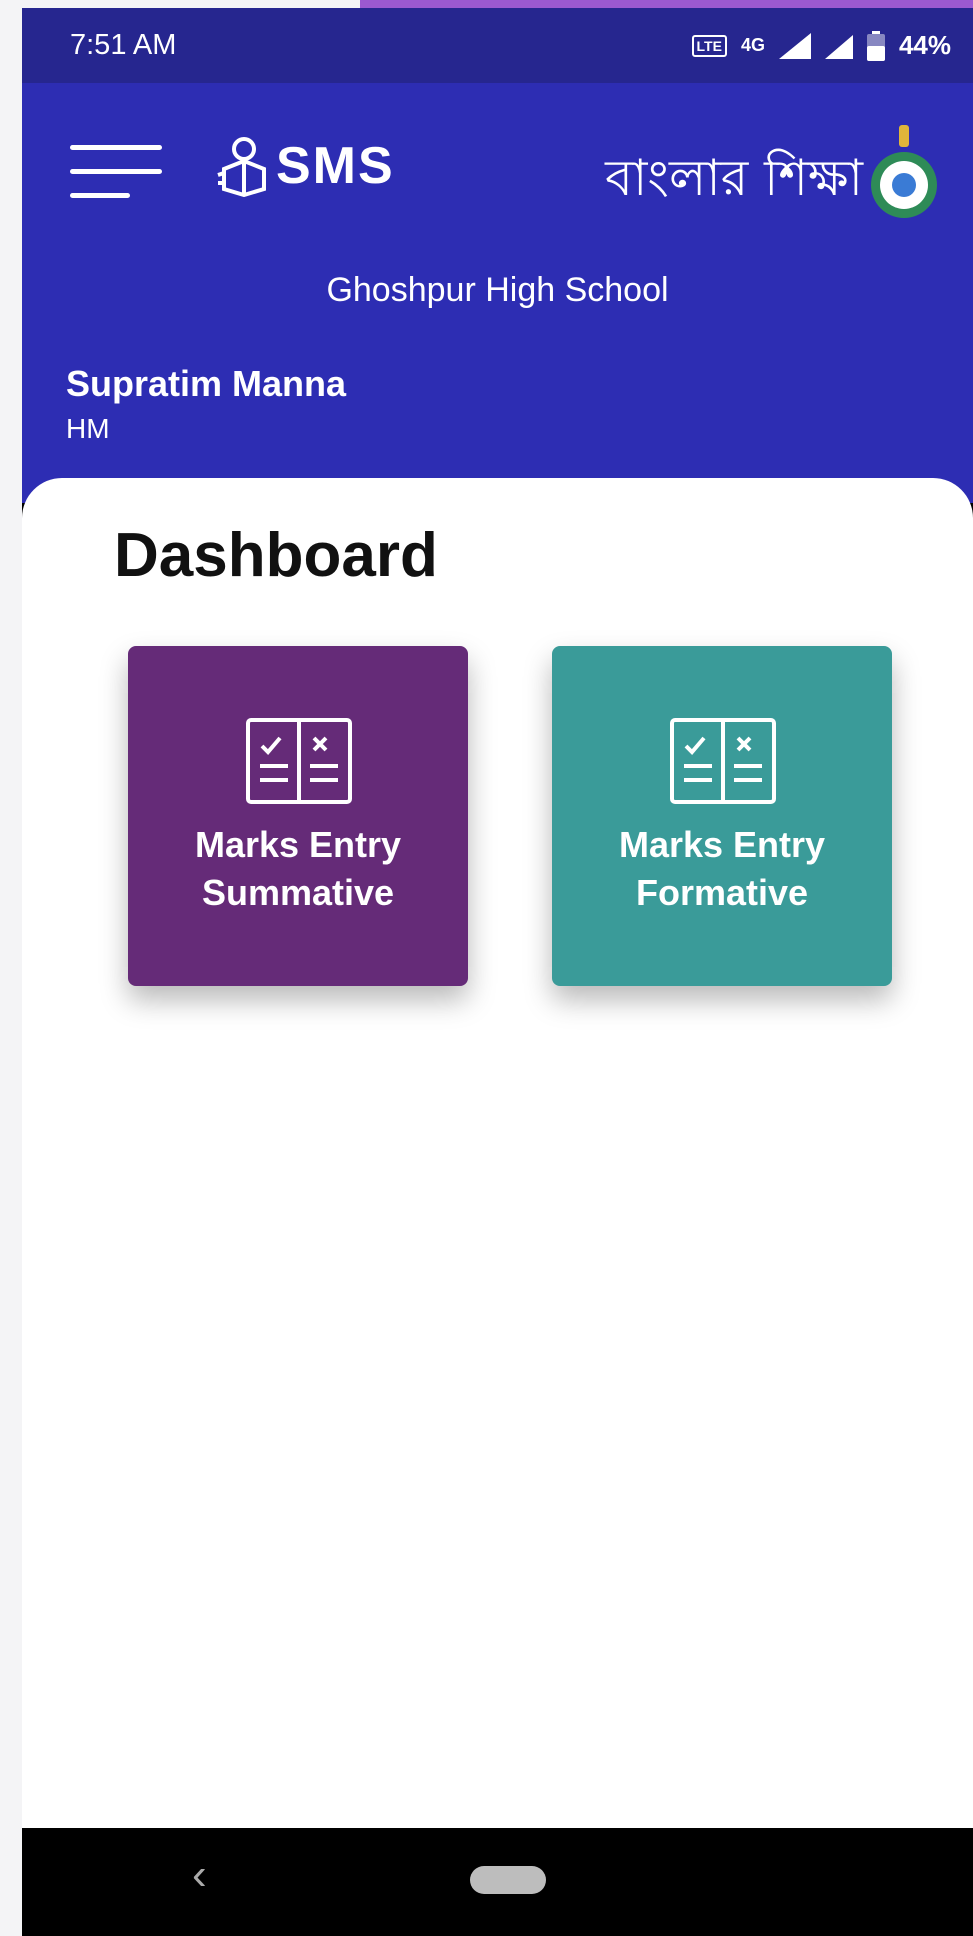 The width and height of the screenshot is (973, 1936). I want to click on reader-logo-icon, so click(241, 167).